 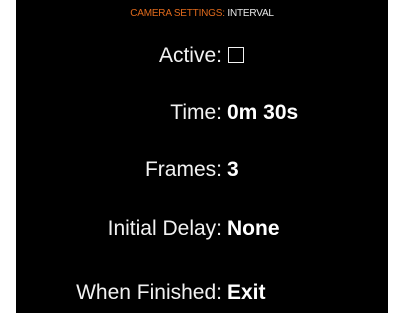 I want to click on setting-row-initial-delay: Initial Delay: None, so click(x=202, y=229).